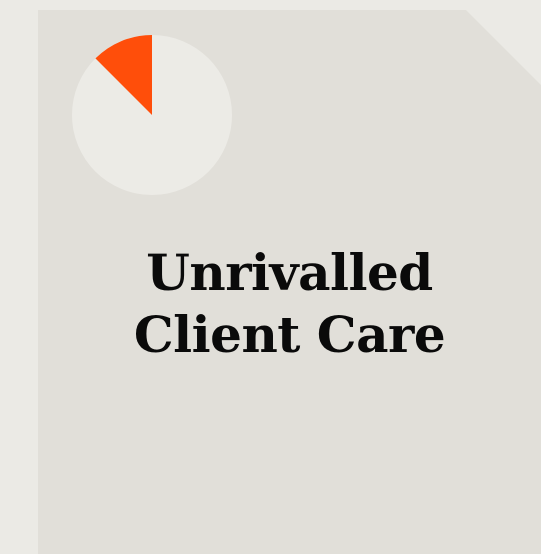 The height and width of the screenshot is (554, 541). What do you see at coordinates (289, 334) in the screenshot?
I see `headline-line-2: Client Care` at bounding box center [289, 334].